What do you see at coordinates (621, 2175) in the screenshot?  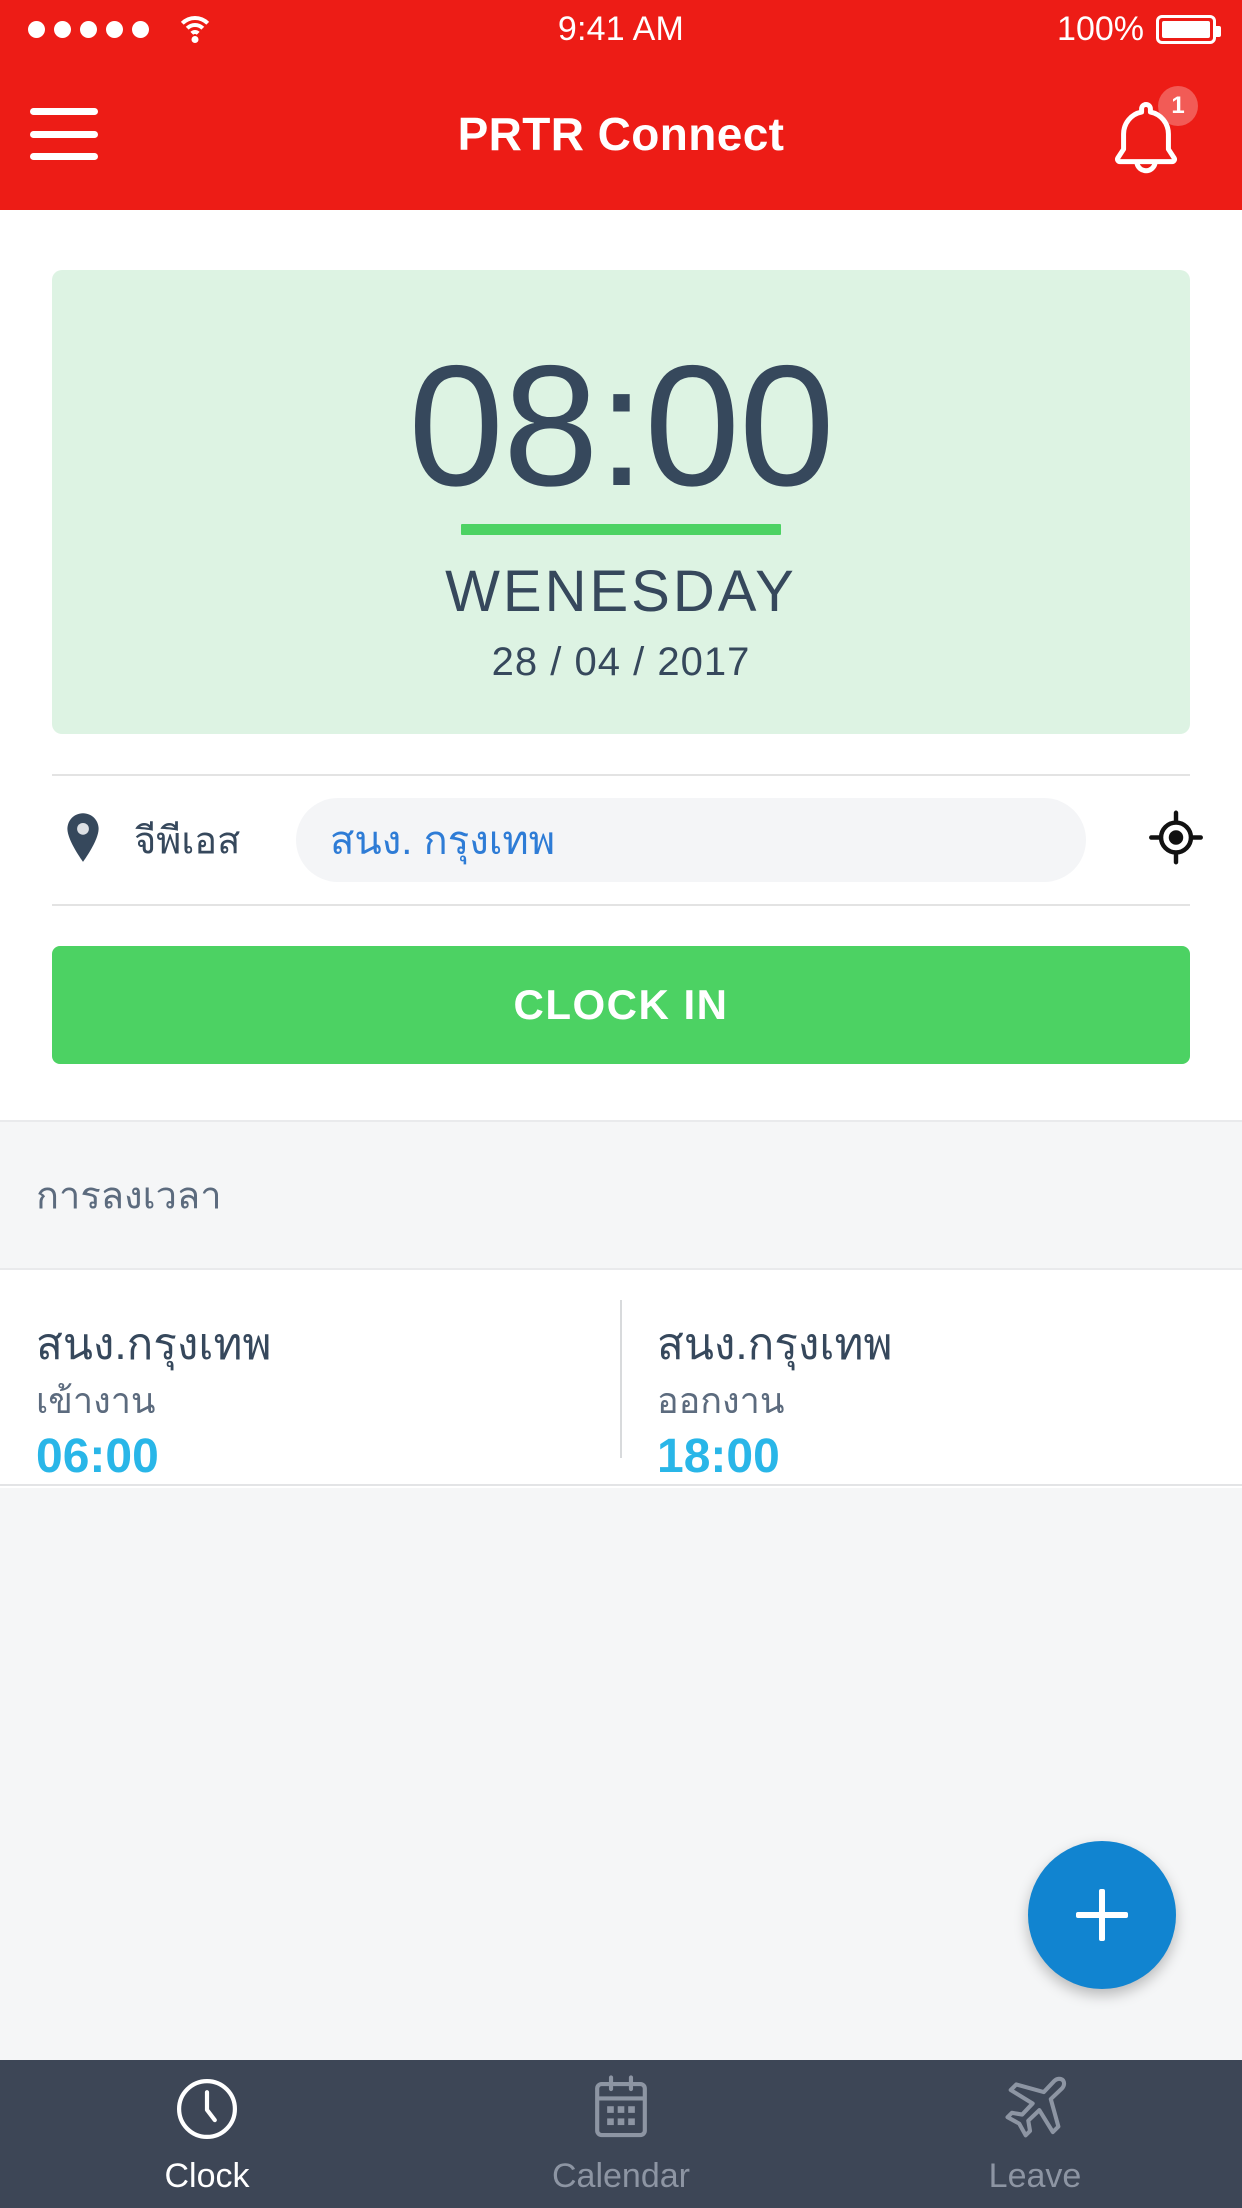 I see `tab-calendar-label: Calendar` at bounding box center [621, 2175].